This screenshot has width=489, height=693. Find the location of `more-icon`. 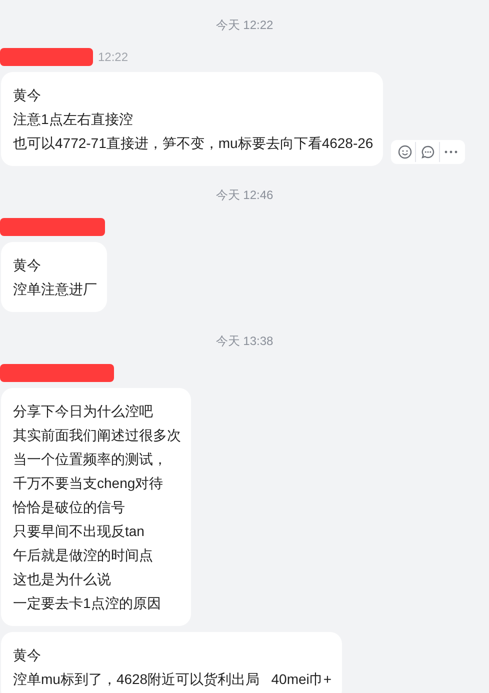

more-icon is located at coordinates (451, 152).